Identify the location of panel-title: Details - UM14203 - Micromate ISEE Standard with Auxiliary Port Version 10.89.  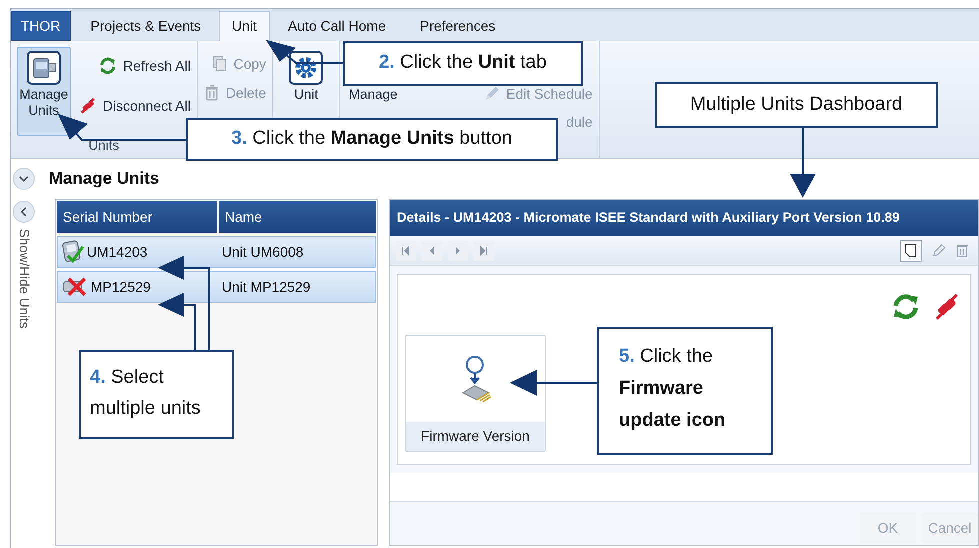
(684, 218).